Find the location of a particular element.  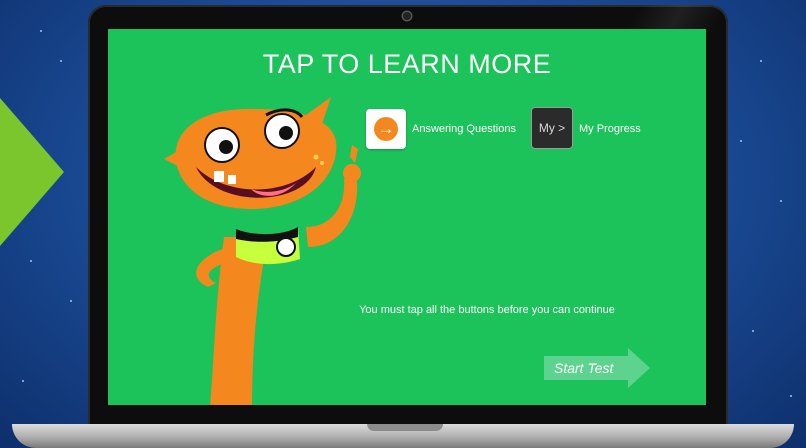

my-progress-button: My > is located at coordinates (552, 128).